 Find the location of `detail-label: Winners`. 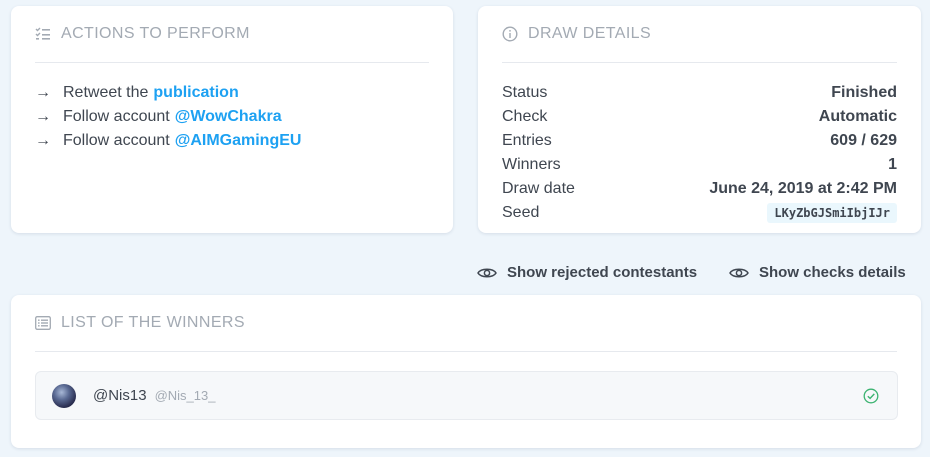

detail-label: Winners is located at coordinates (531, 164).